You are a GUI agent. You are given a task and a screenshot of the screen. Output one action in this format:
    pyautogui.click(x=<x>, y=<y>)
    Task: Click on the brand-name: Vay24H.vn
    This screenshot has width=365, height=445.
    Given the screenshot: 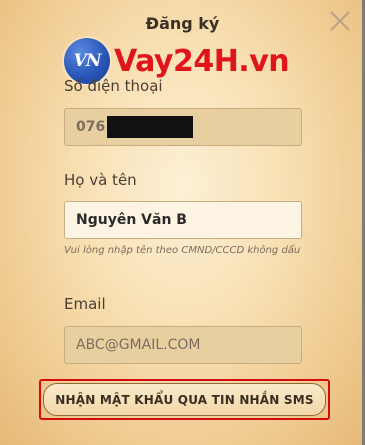 What is the action you would take?
    pyautogui.click(x=202, y=61)
    